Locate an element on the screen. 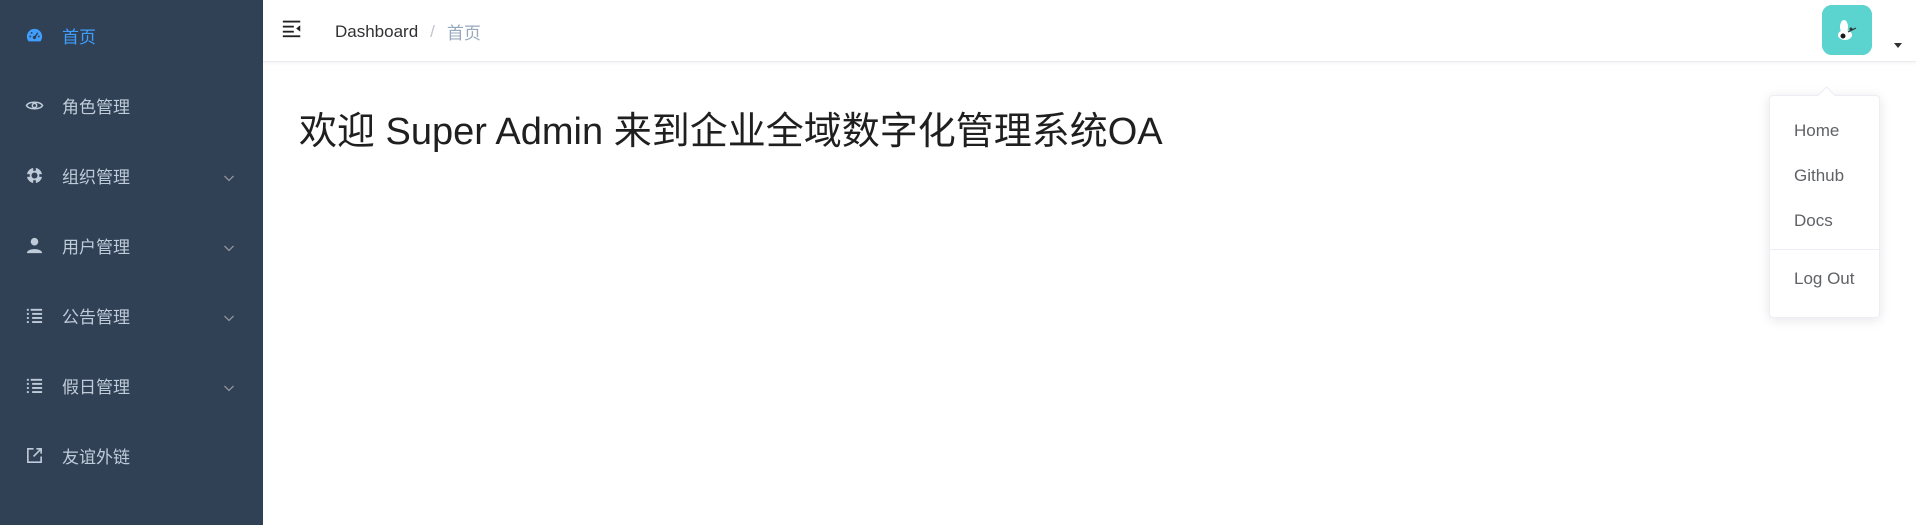 The width and height of the screenshot is (1916, 525). user-icon is located at coordinates (34, 245).